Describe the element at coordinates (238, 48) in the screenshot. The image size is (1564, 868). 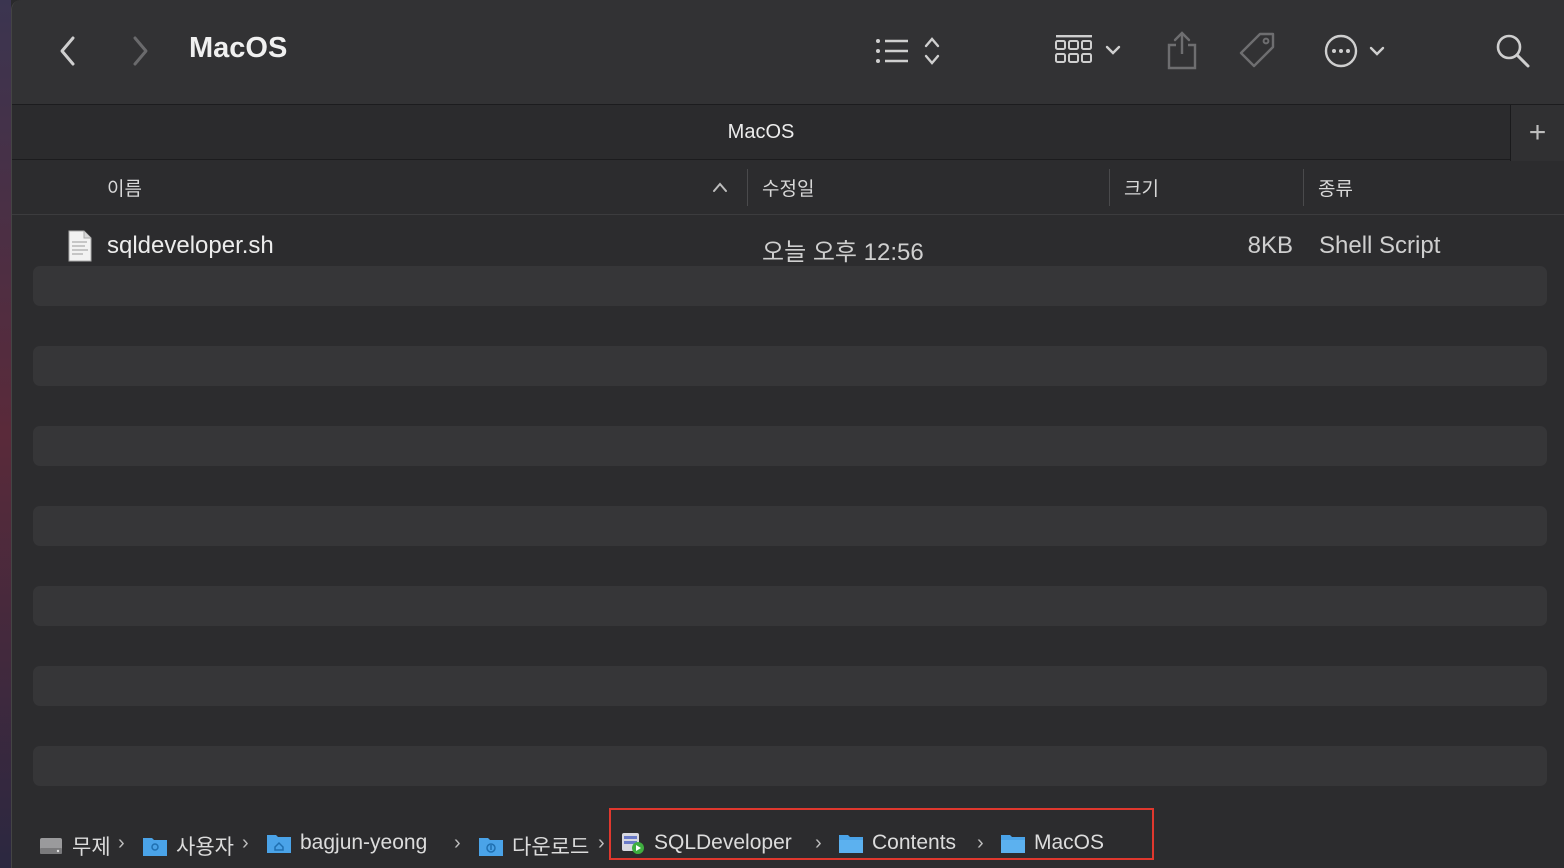
I see `window-title: MacOS` at that location.